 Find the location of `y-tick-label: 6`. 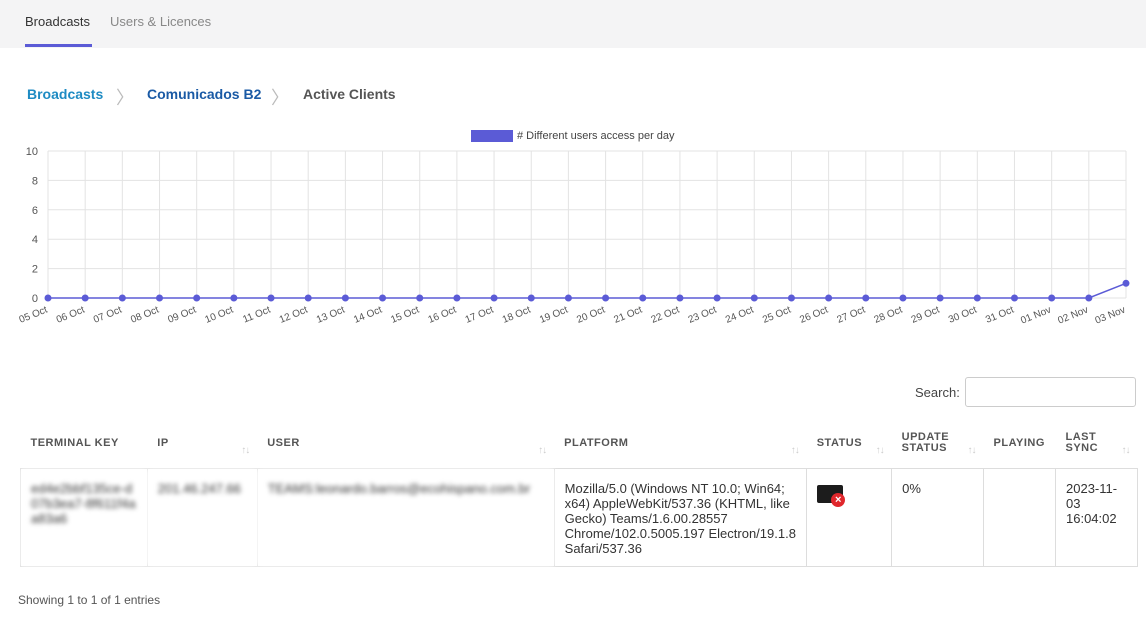

y-tick-label: 6 is located at coordinates (35, 211).